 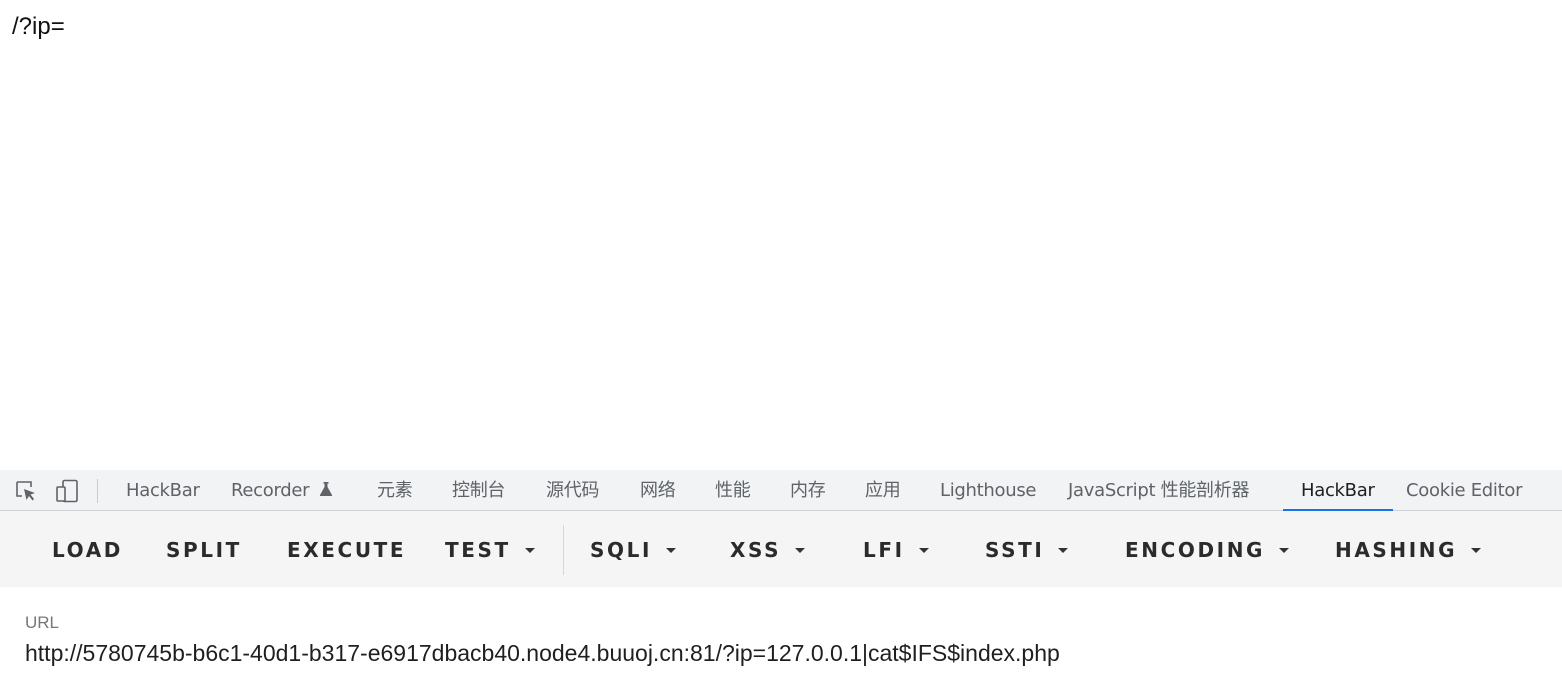 I want to click on tab-label: Cookie Editor, so click(x=1464, y=490).